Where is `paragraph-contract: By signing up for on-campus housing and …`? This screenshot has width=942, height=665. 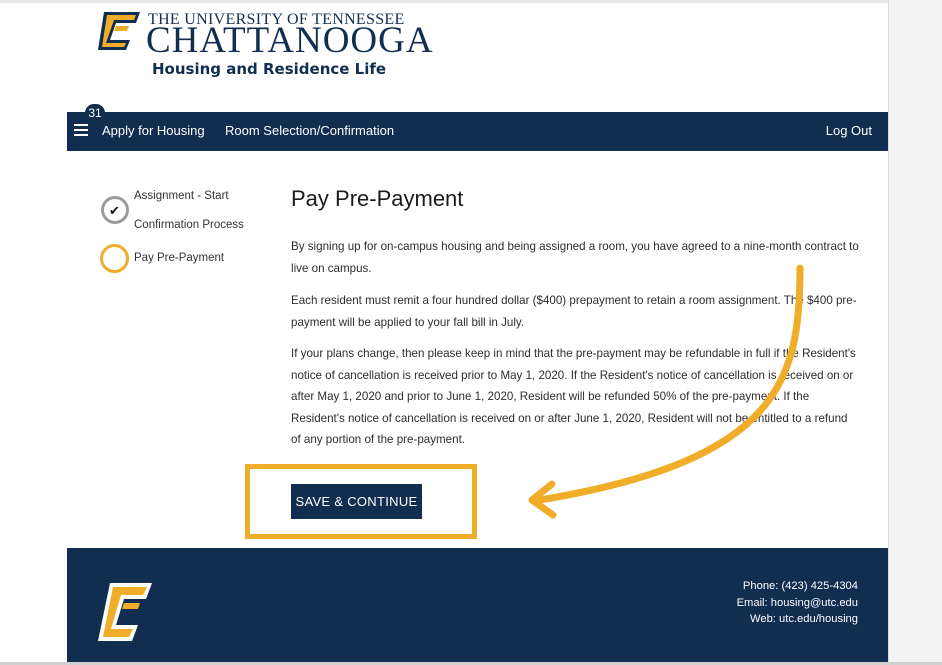 paragraph-contract: By signing up for on-campus housing and … is located at coordinates (575, 257).